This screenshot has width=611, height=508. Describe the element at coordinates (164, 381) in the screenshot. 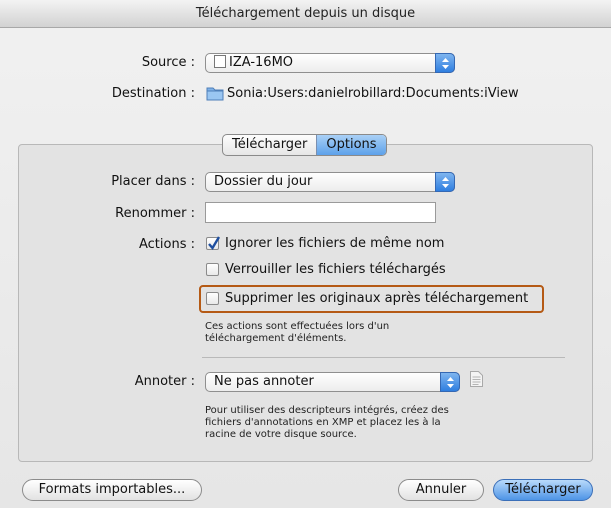

I see `annotate-label: Annoter :` at that location.